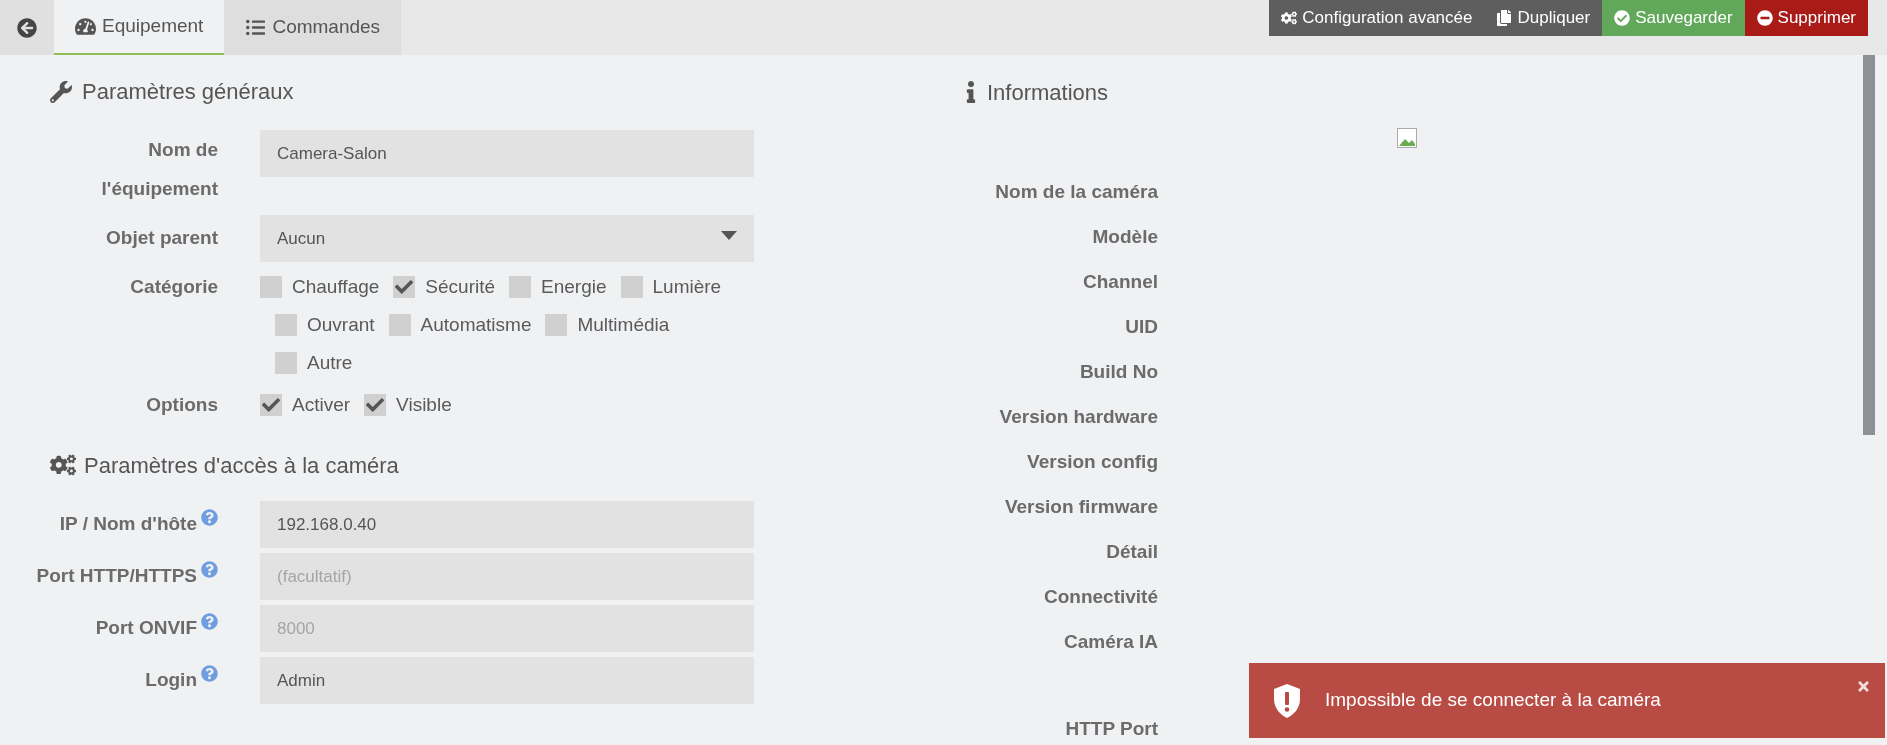  I want to click on back-button, so click(27, 27).